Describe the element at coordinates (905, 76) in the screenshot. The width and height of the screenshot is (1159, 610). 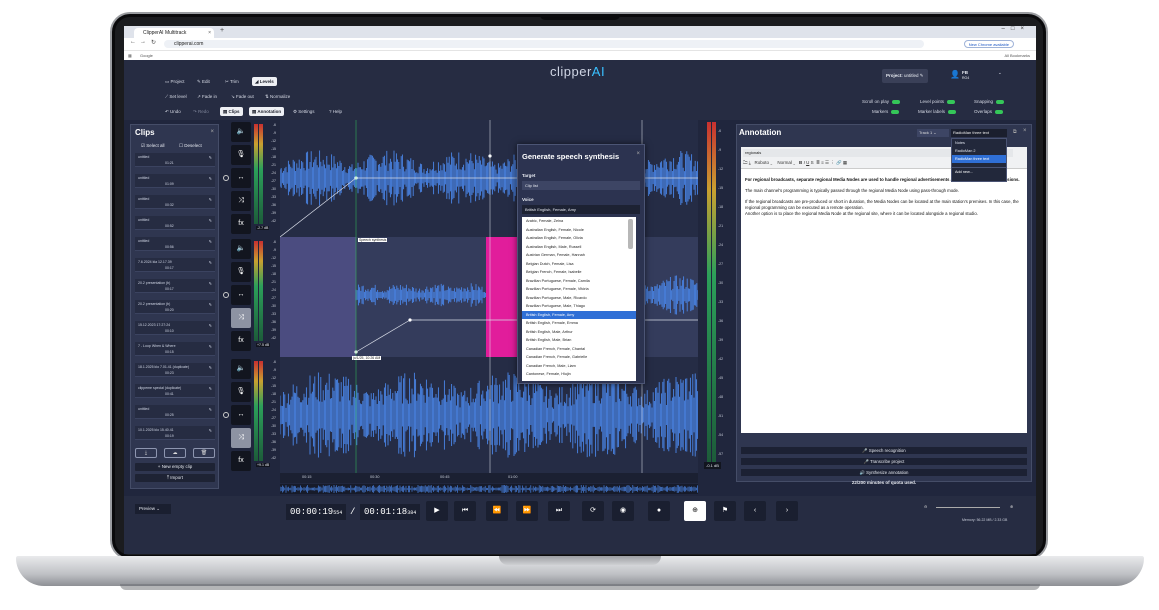
I see `project-name-box: Project: untitled ✎` at that location.